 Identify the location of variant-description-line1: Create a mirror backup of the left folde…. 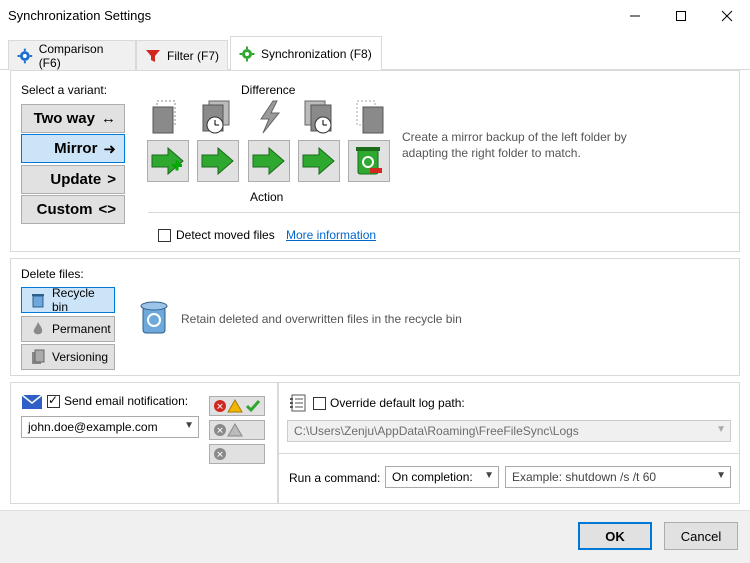
(514, 137).